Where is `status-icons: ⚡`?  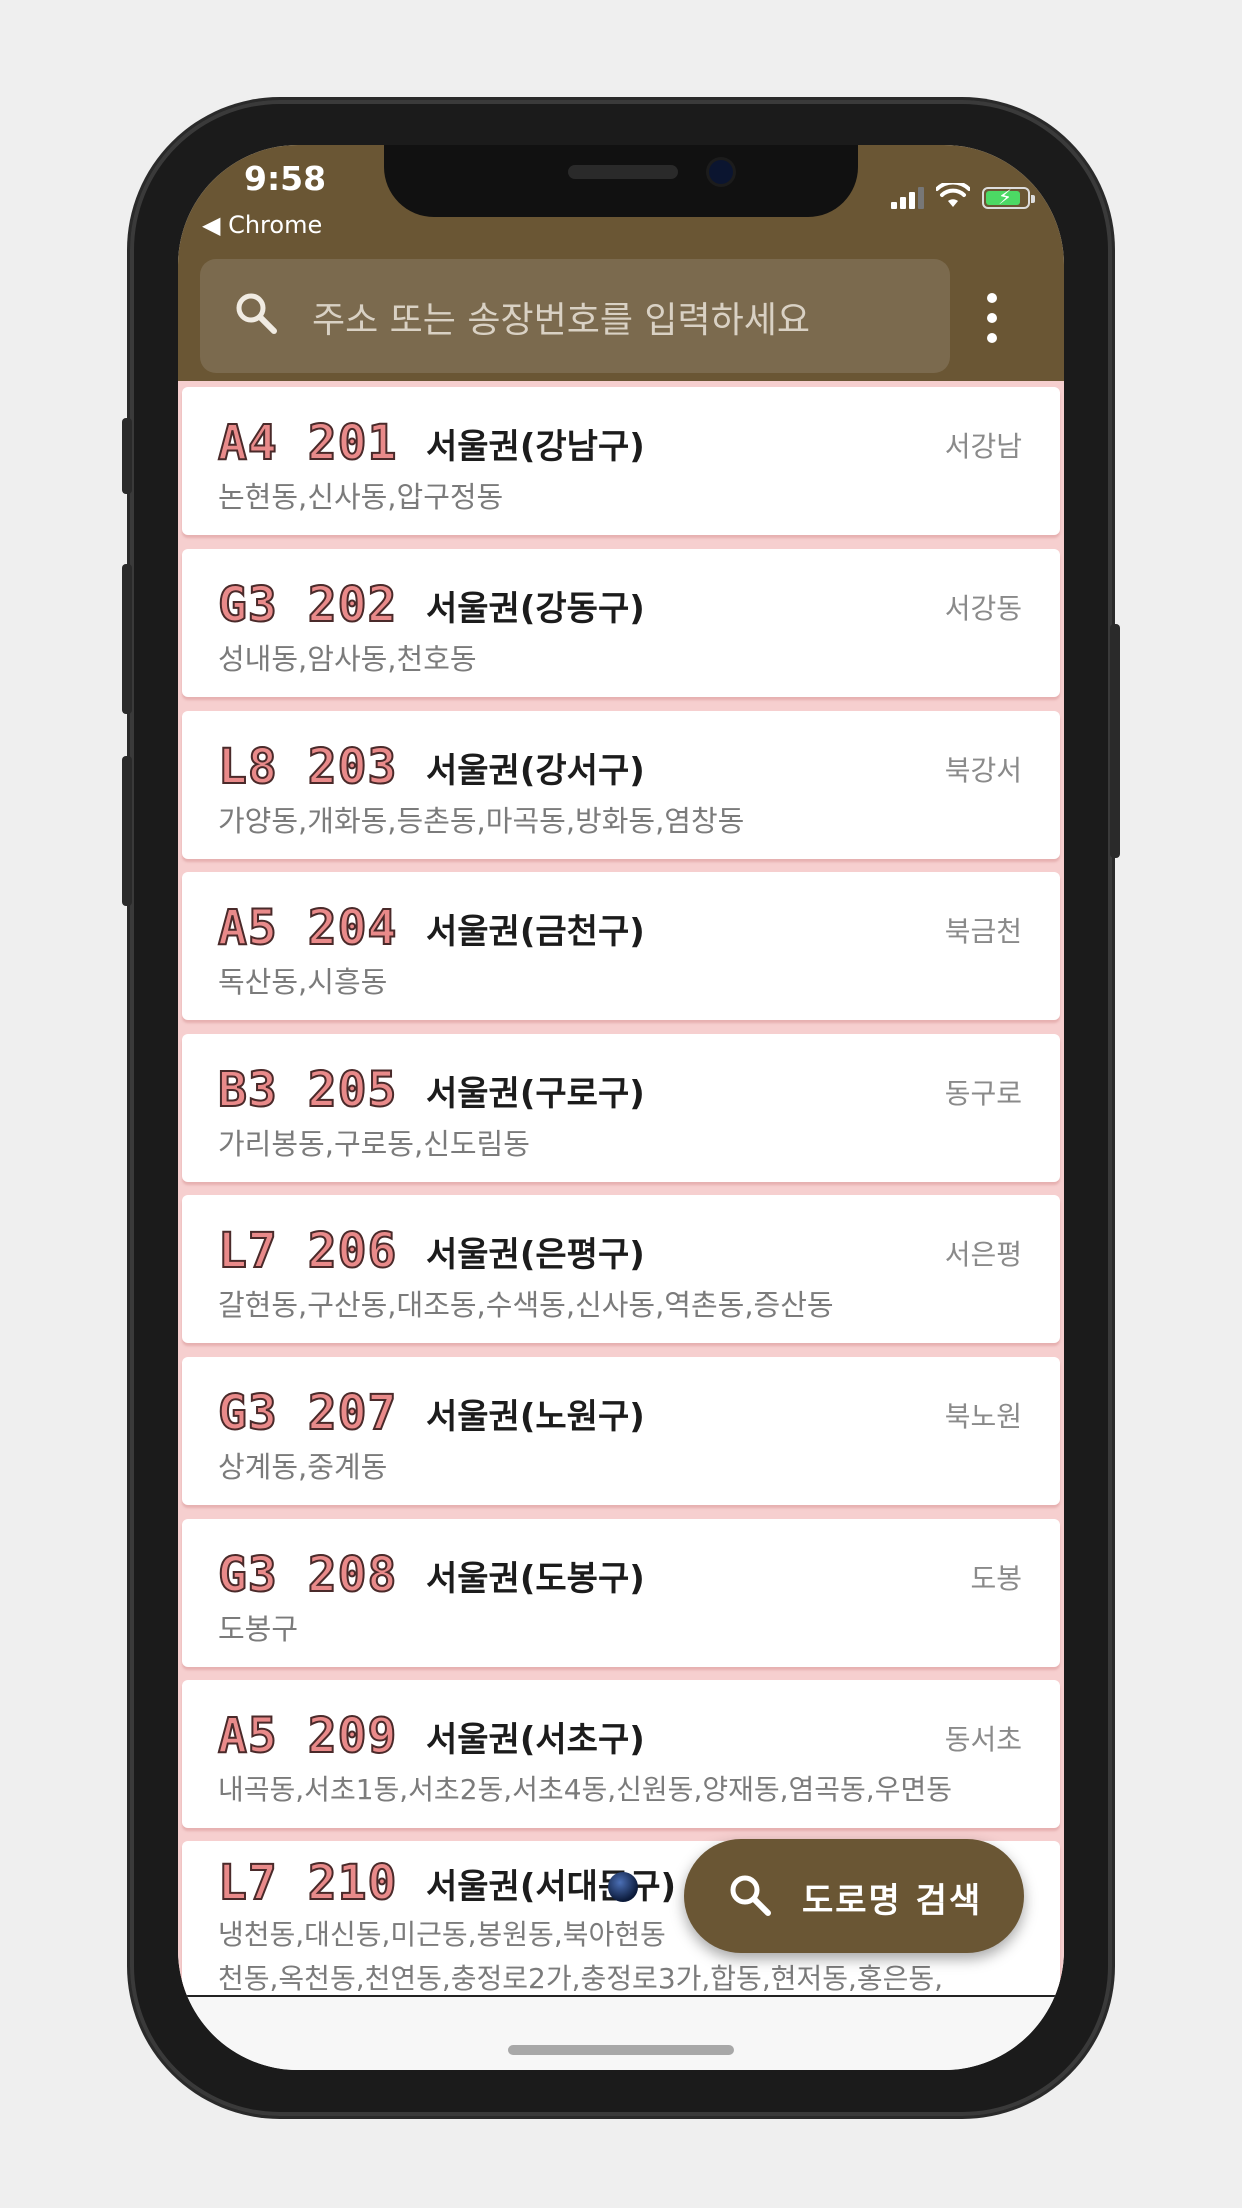 status-icons: ⚡ is located at coordinates (963, 195).